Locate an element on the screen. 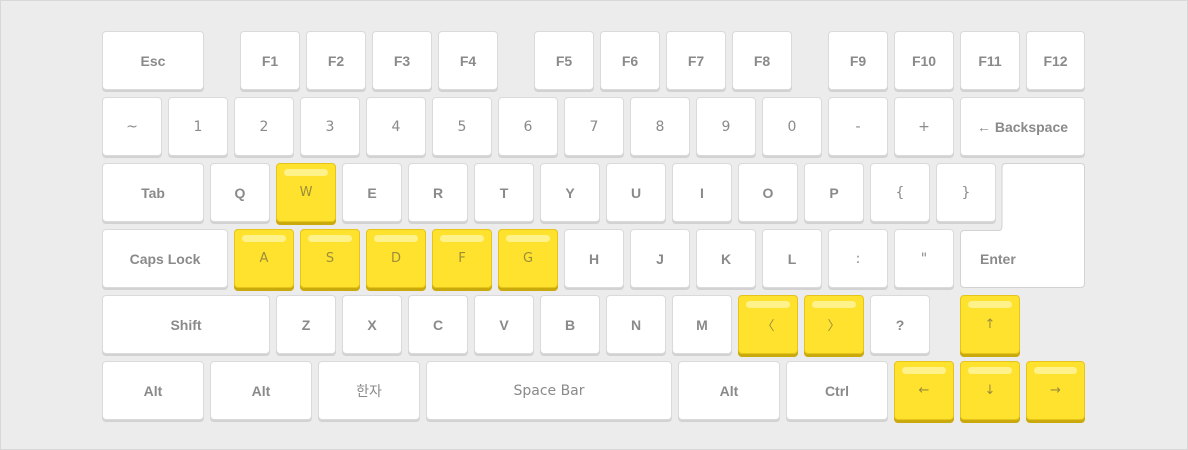 Image resolution: width=1188 pixels, height=450 pixels. key-backspace: ← Backspace is located at coordinates (1022, 126).